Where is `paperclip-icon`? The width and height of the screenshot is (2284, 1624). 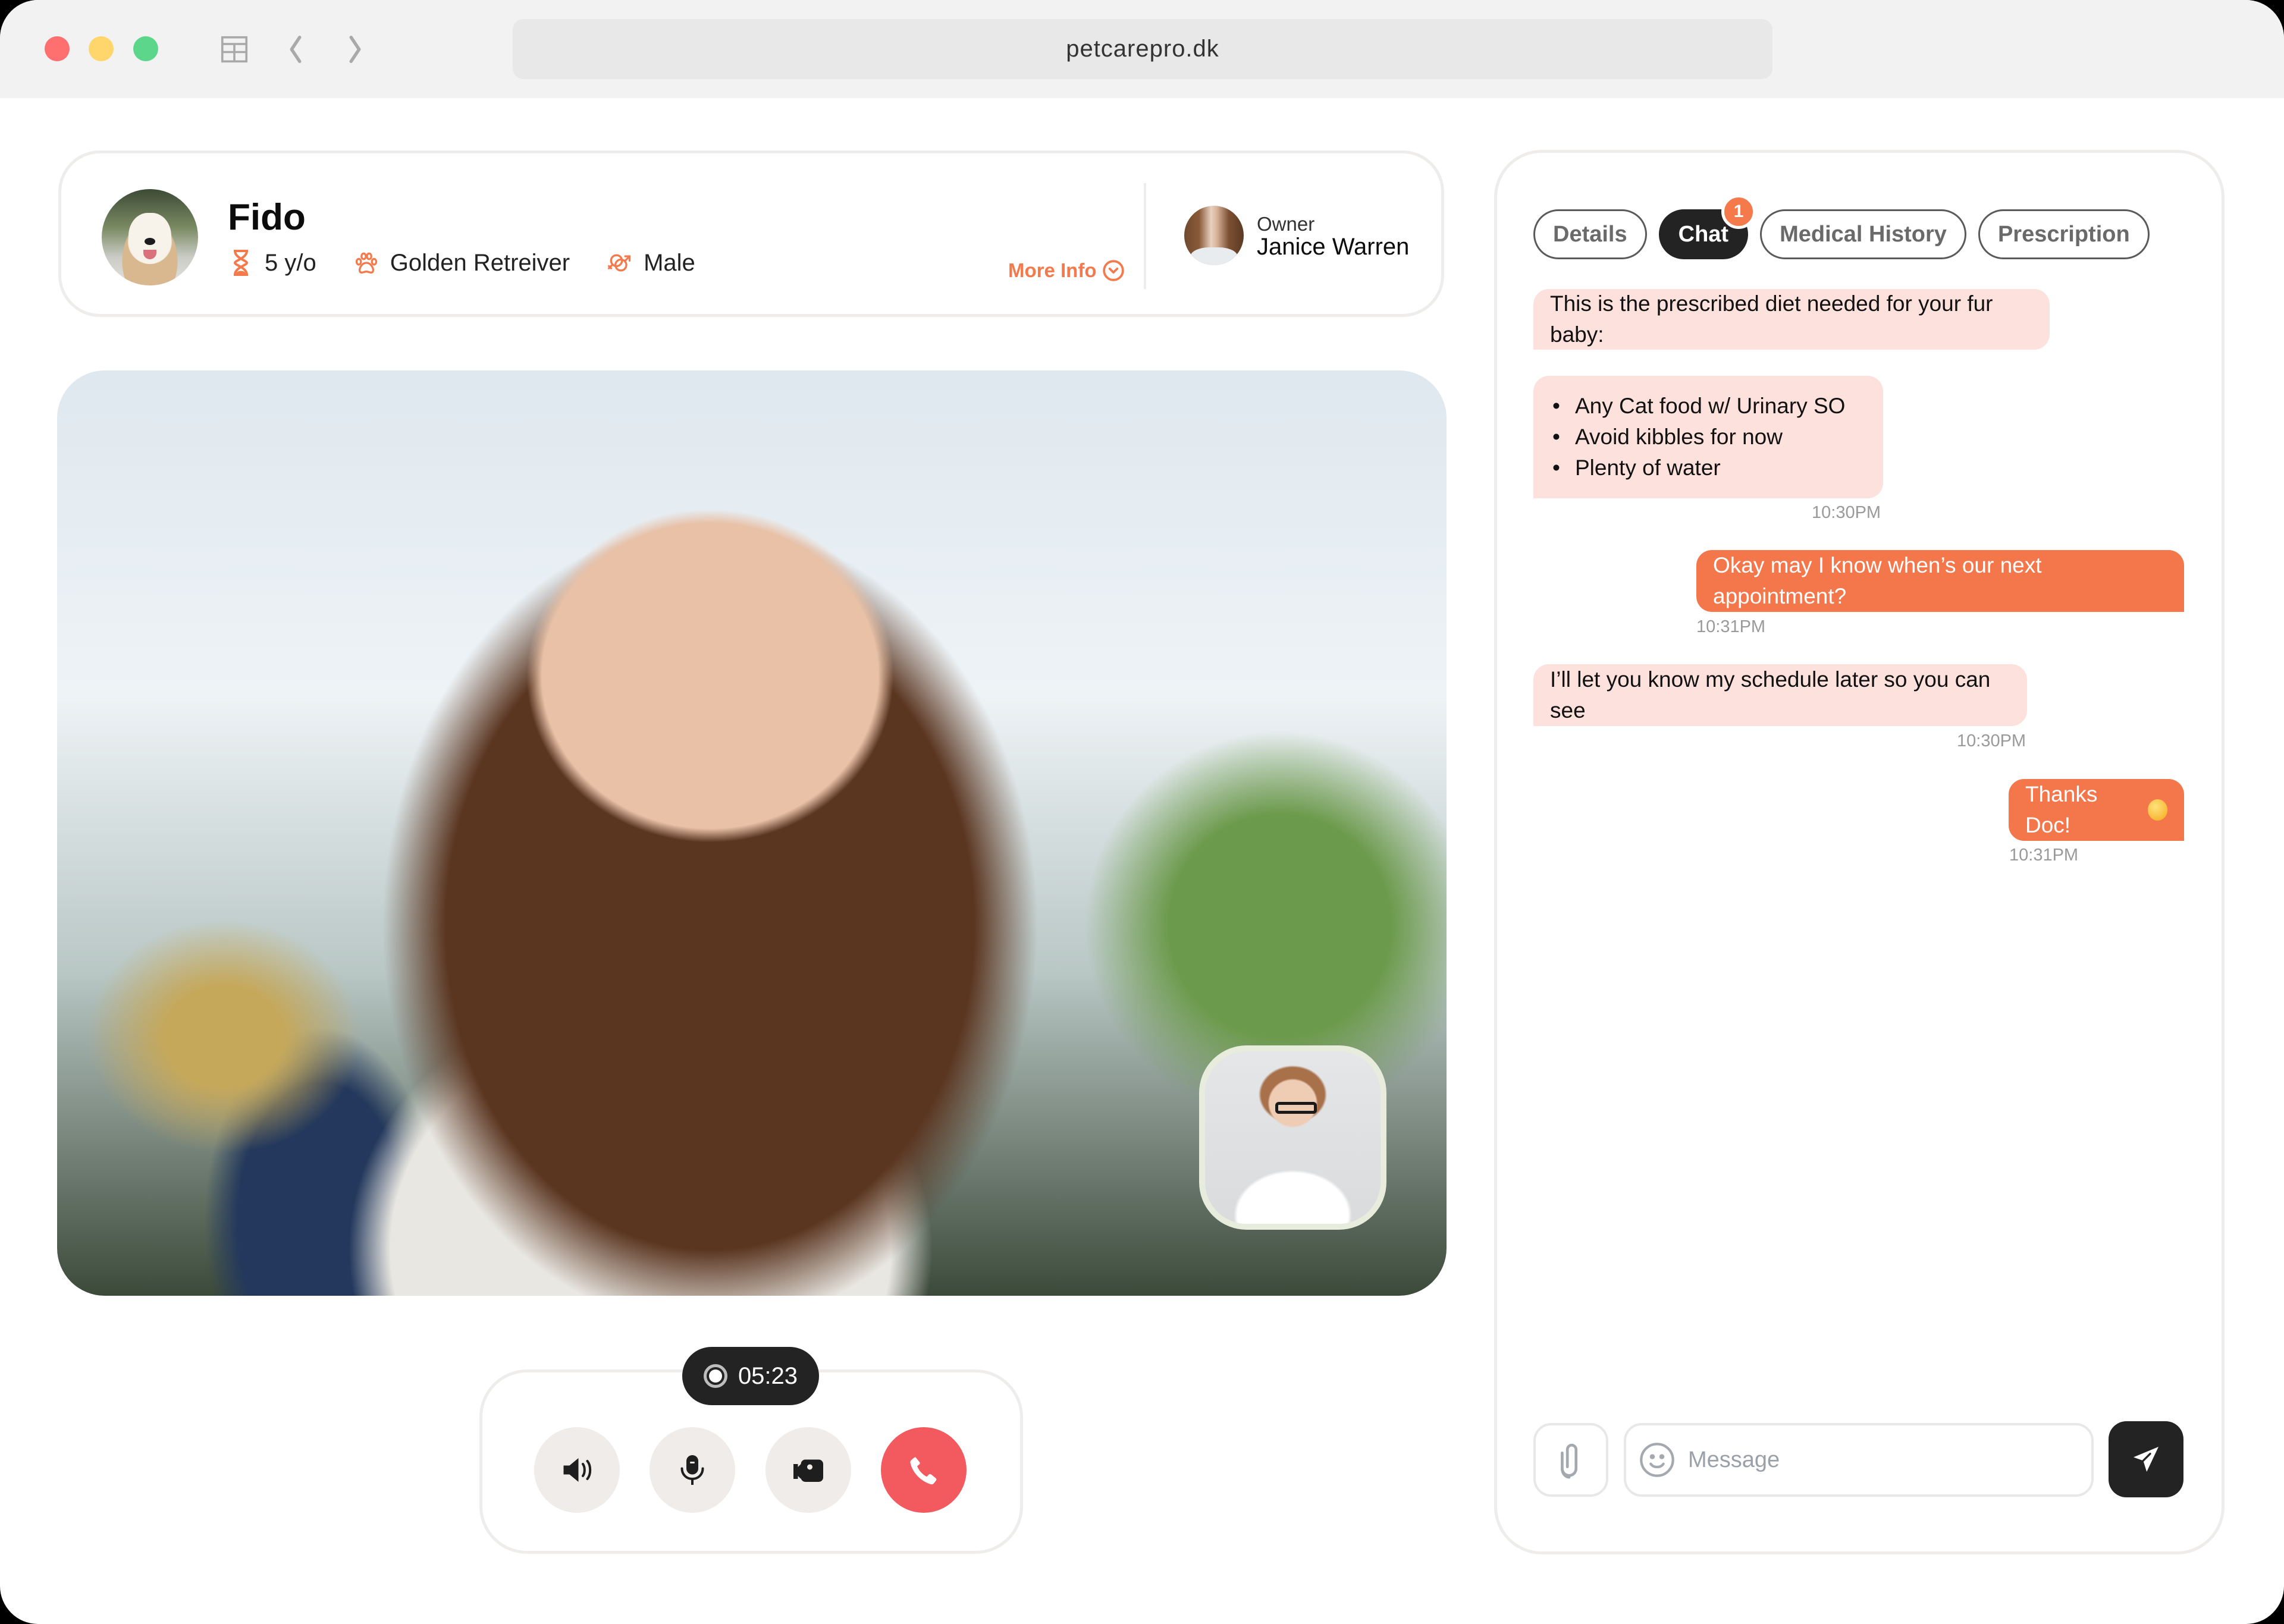 paperclip-icon is located at coordinates (1569, 1461).